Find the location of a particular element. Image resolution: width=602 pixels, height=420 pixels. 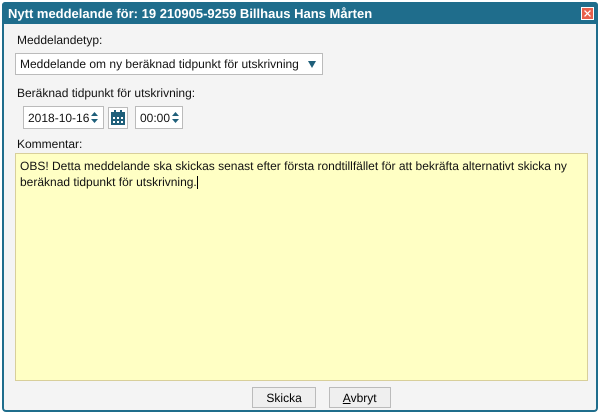

calendar-button is located at coordinates (118, 117).